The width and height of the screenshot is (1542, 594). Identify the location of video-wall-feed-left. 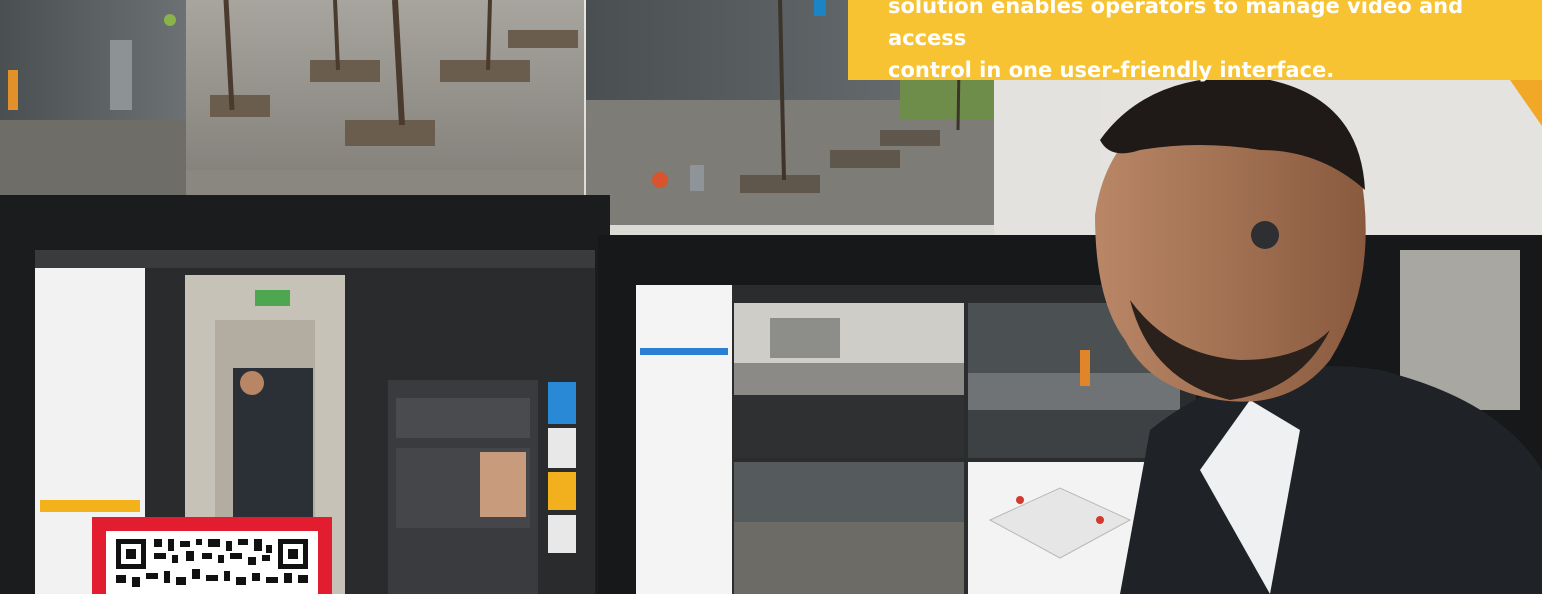
(93, 100).